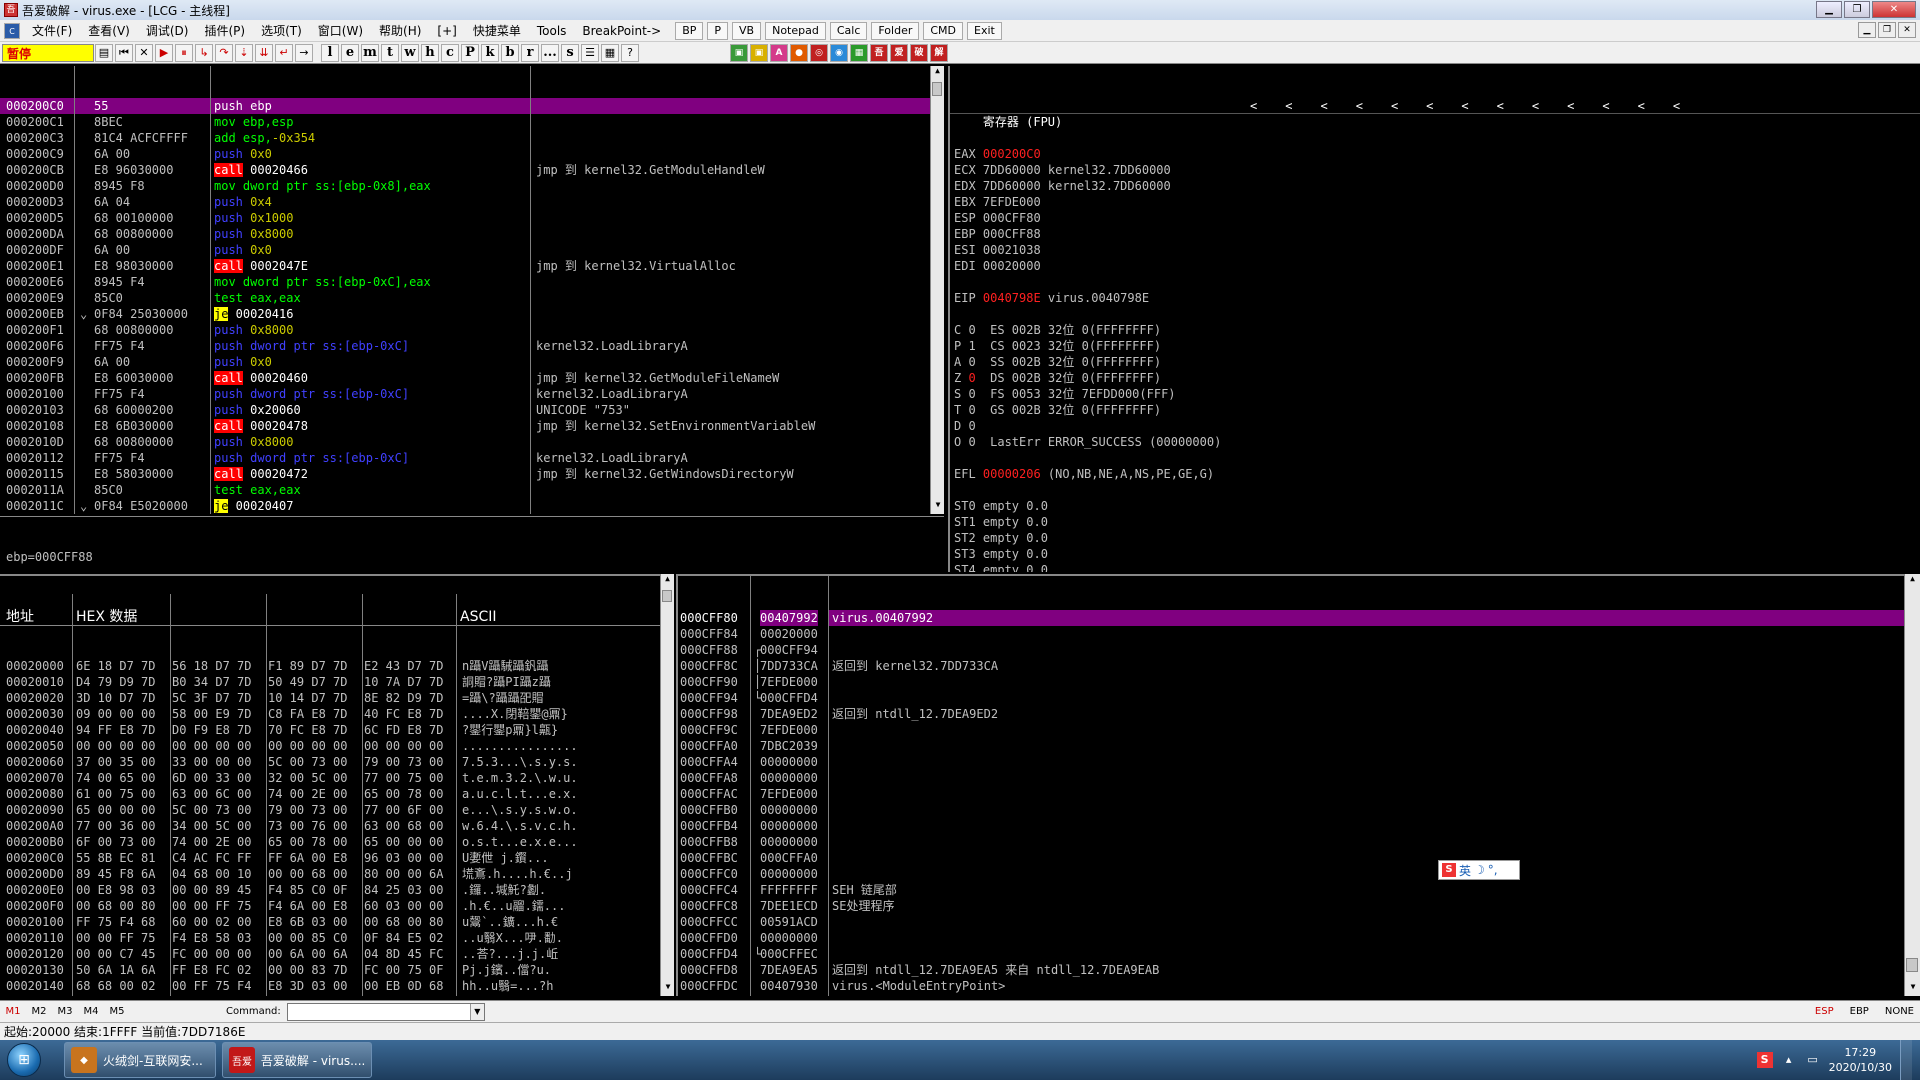 Image resolution: width=1920 pixels, height=1080 pixels. I want to click on plugin-button: 吾, so click(879, 52).